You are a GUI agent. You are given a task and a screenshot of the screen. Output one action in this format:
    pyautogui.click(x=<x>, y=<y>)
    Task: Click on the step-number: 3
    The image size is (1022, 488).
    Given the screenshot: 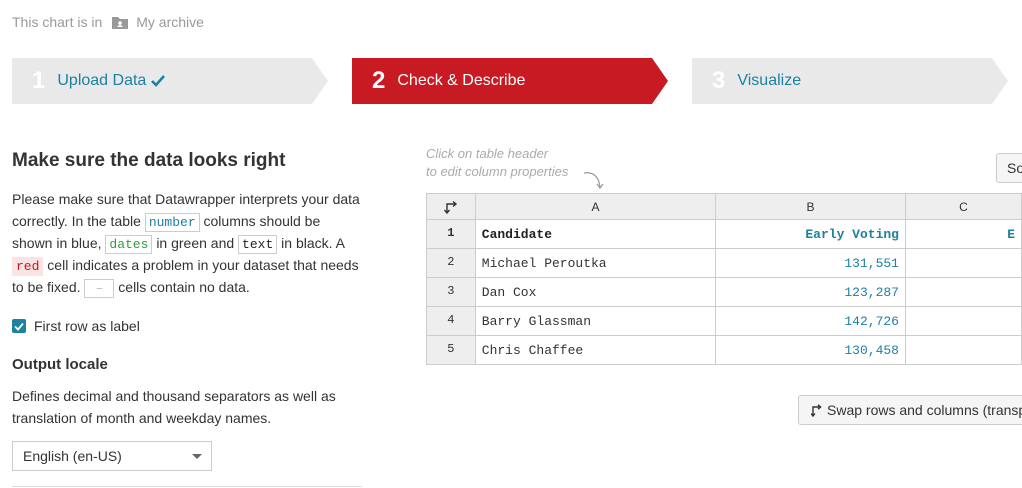 What is the action you would take?
    pyautogui.click(x=719, y=80)
    